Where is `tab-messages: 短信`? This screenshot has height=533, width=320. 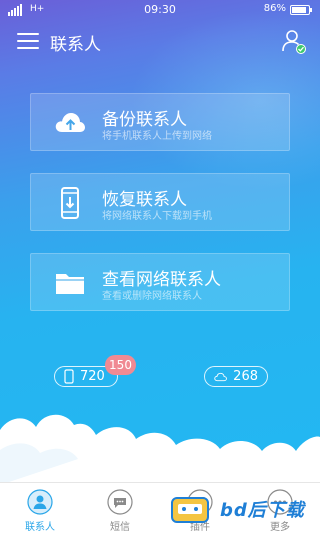 tab-messages: 短信 is located at coordinates (120, 508).